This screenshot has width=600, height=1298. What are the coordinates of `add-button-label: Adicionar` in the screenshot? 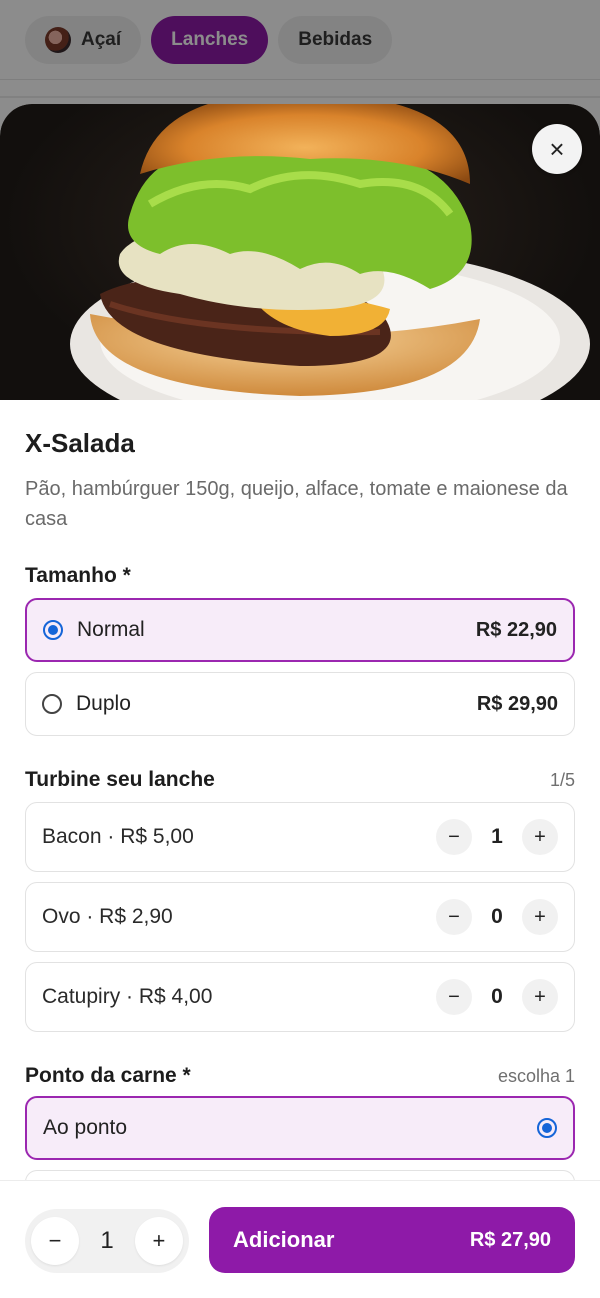 It's located at (284, 1239).